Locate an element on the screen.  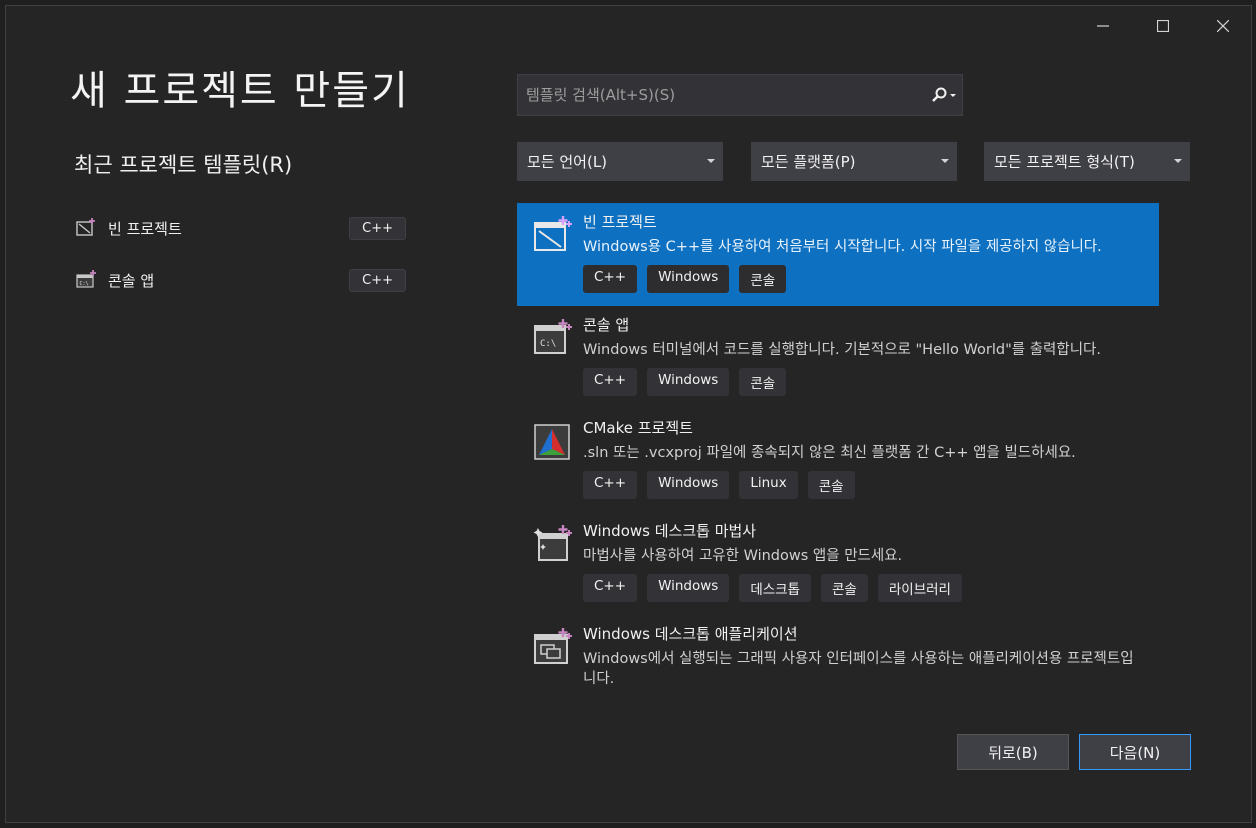
tag: Linux is located at coordinates (768, 485).